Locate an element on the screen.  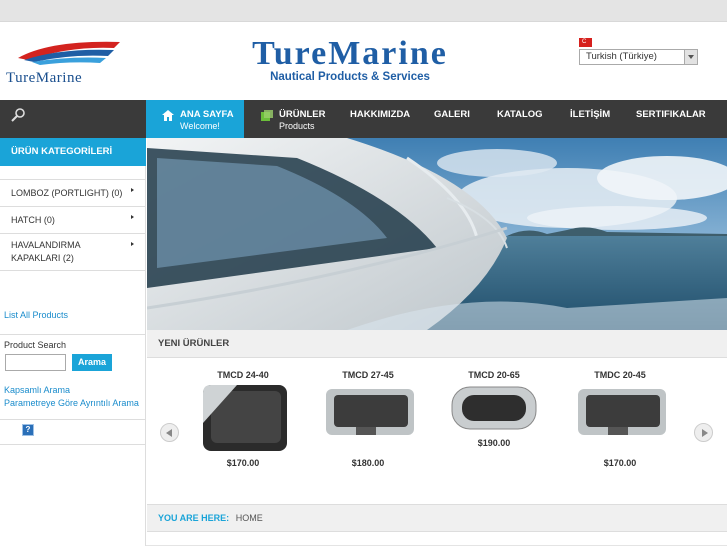
brand-title: TureMarine is located at coordinates (350, 53).